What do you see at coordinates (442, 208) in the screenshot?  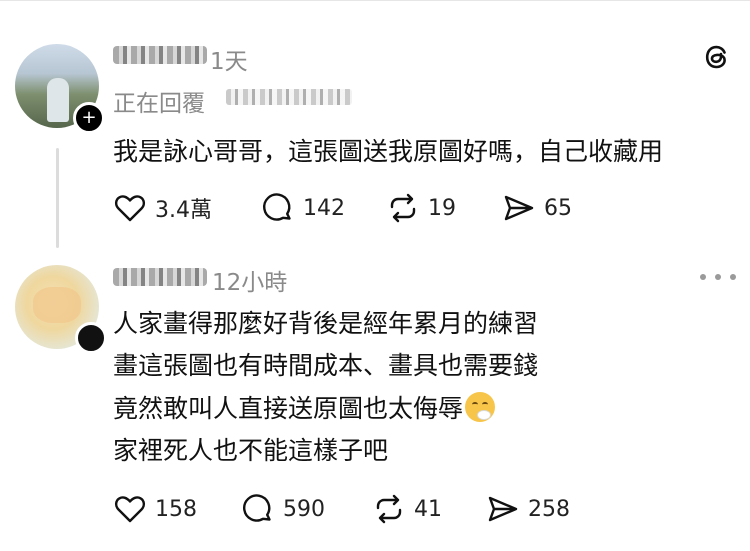 I see `post1-repost-count: 19` at bounding box center [442, 208].